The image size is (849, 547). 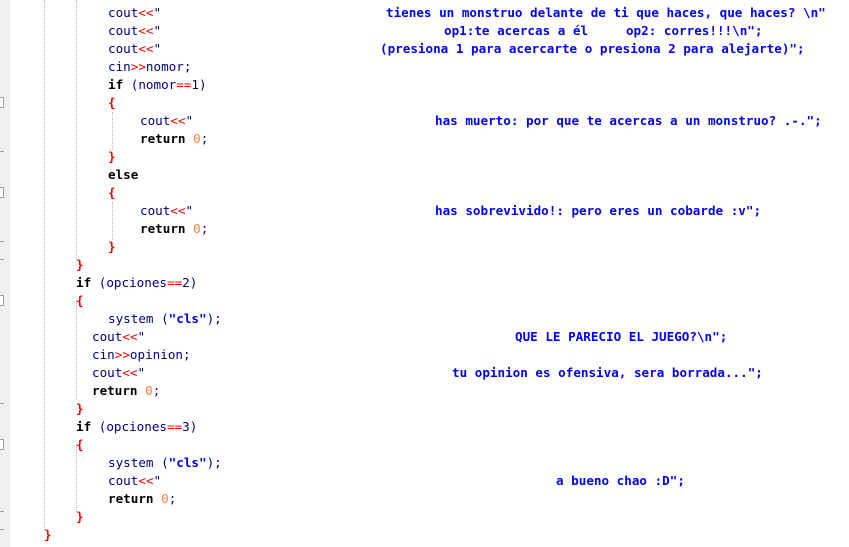 I want to click on code-tokens: if (opciones==2), so click(x=136, y=283).